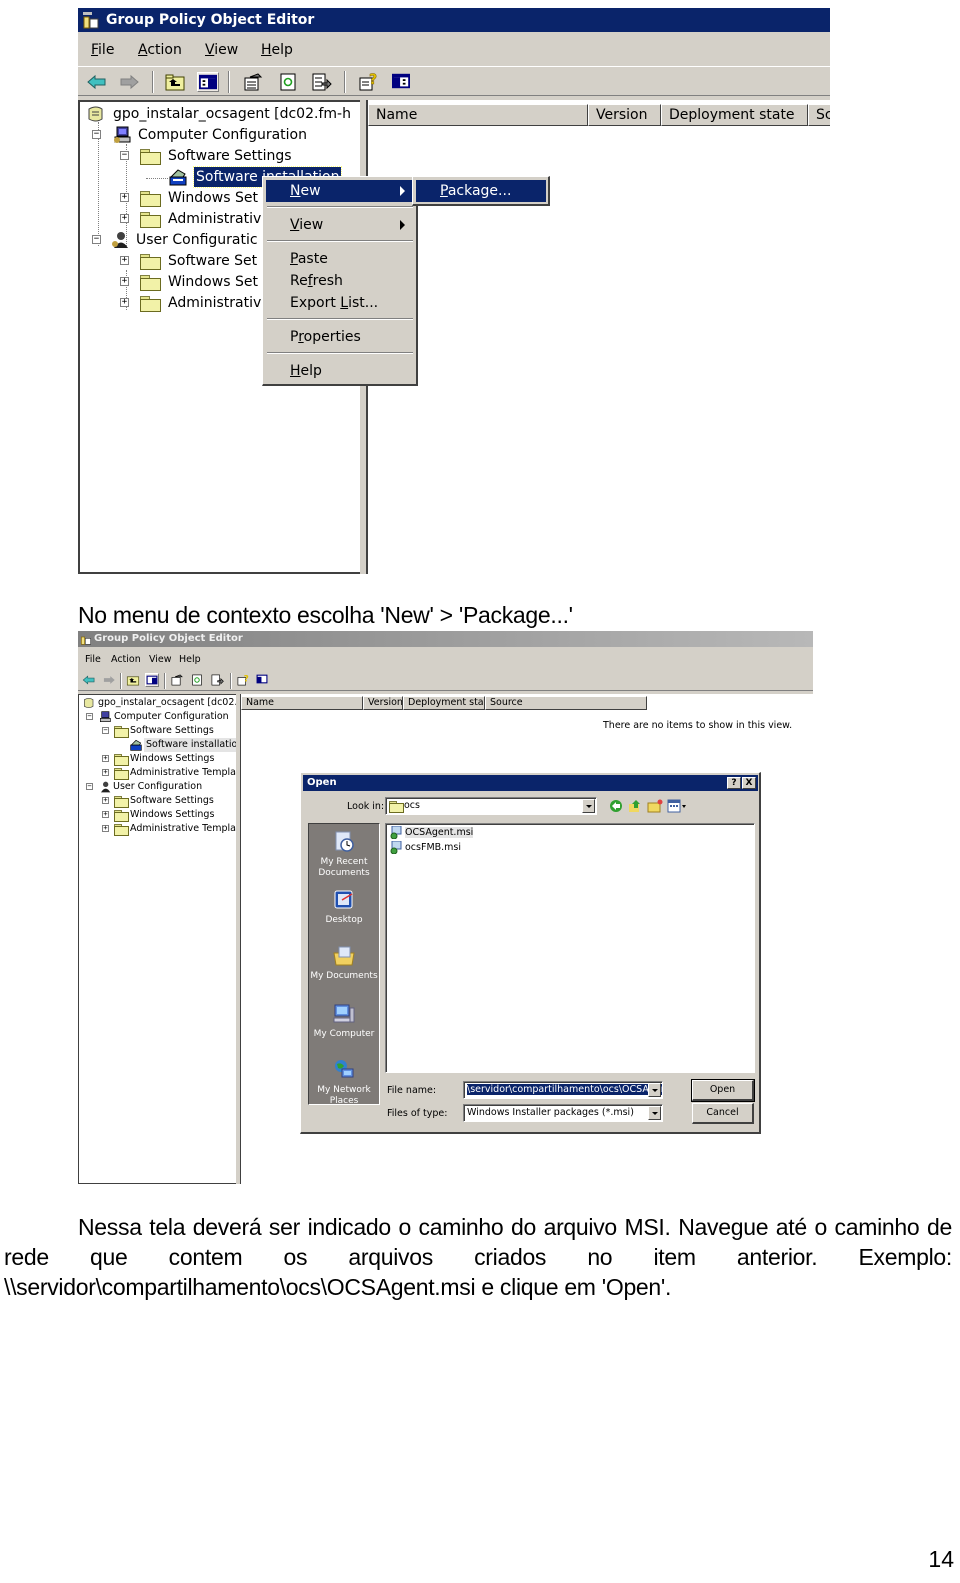 This screenshot has width=960, height=1583. Describe the element at coordinates (344, 854) in the screenshot. I see `place-my-recent-documents: My Recent Documents` at that location.